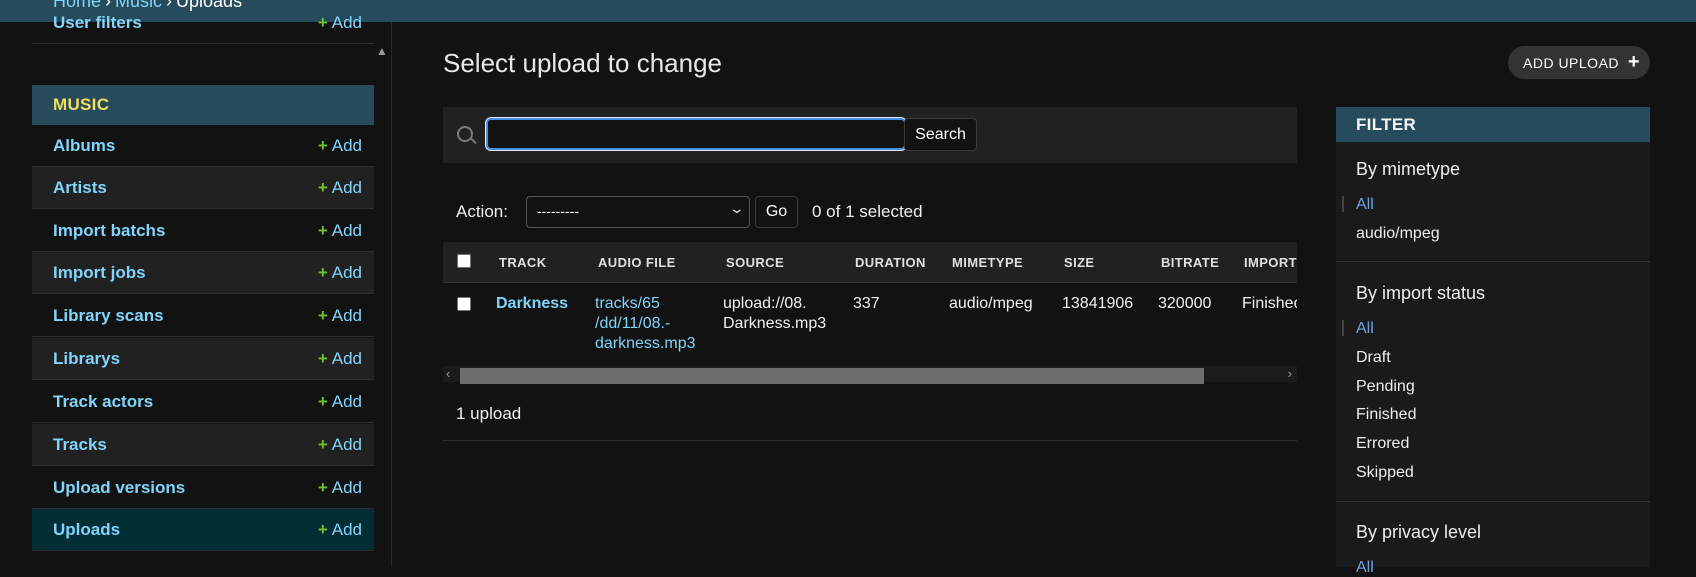 The height and width of the screenshot is (577, 1696). What do you see at coordinates (84, 146) in the screenshot?
I see `sidebar-item-label: Albums` at bounding box center [84, 146].